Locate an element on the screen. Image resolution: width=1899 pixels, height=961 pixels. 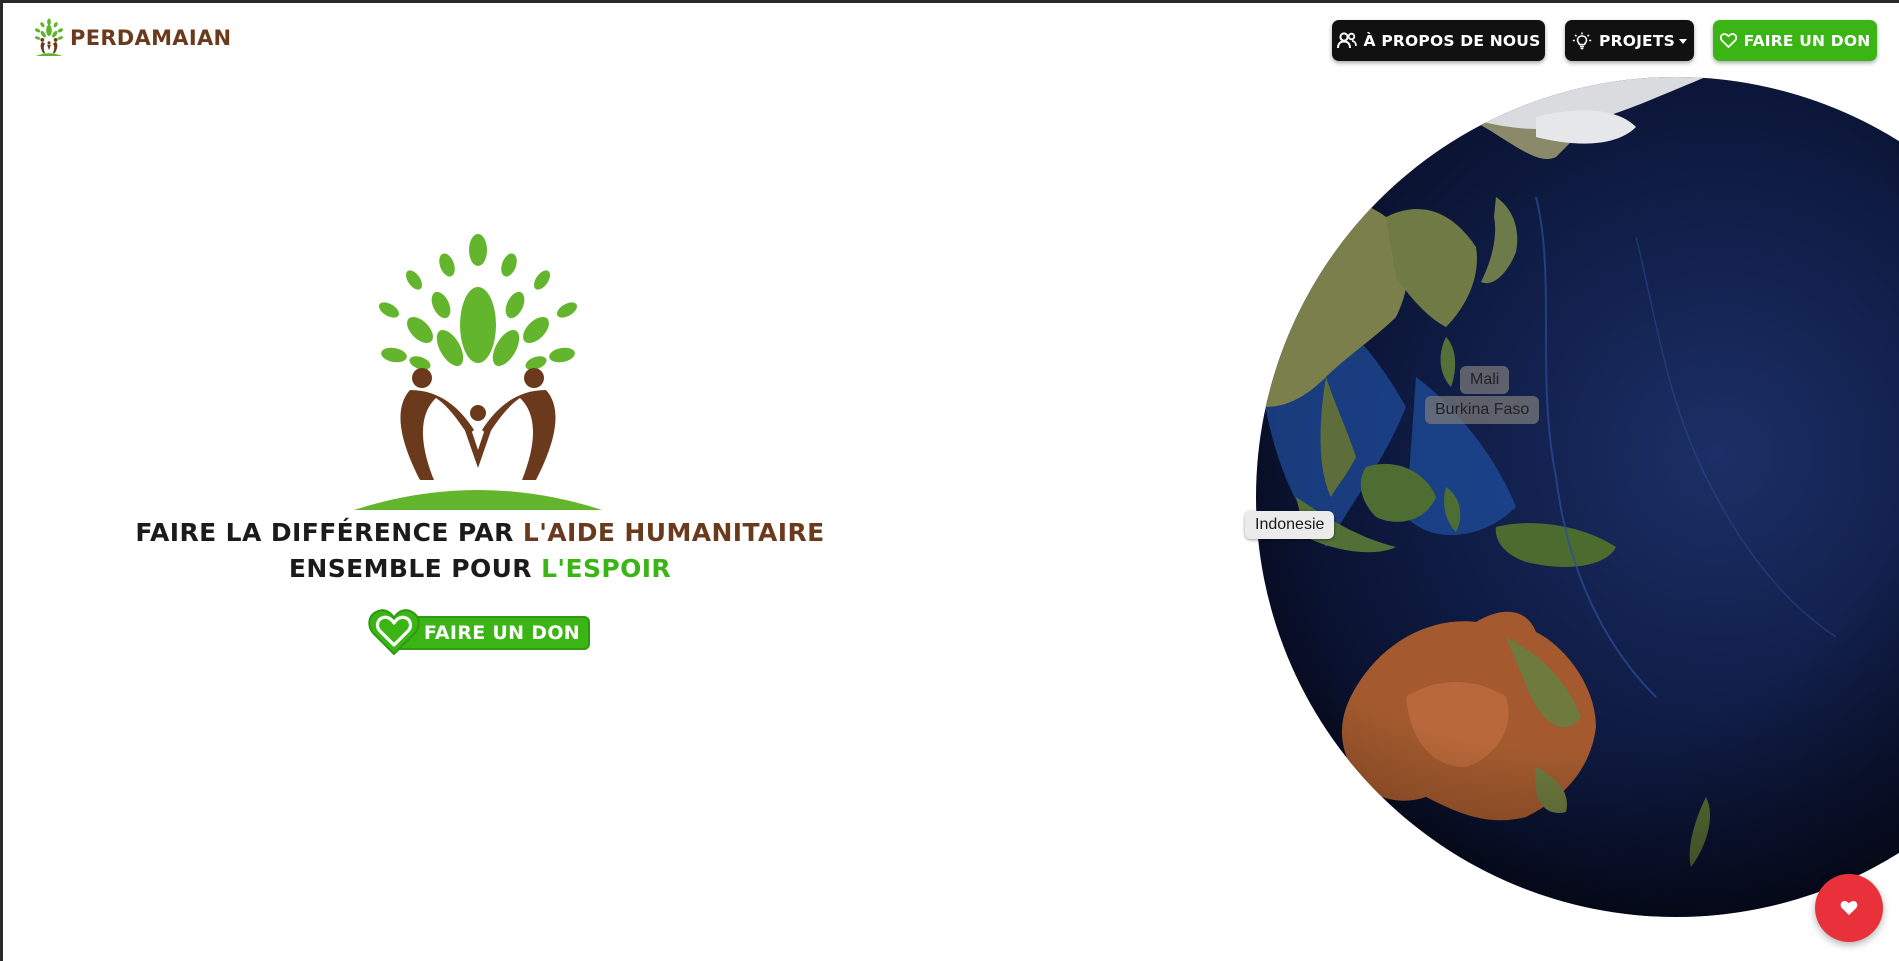
hero-donate-button: FAIRE UN DON is located at coordinates (479, 632).